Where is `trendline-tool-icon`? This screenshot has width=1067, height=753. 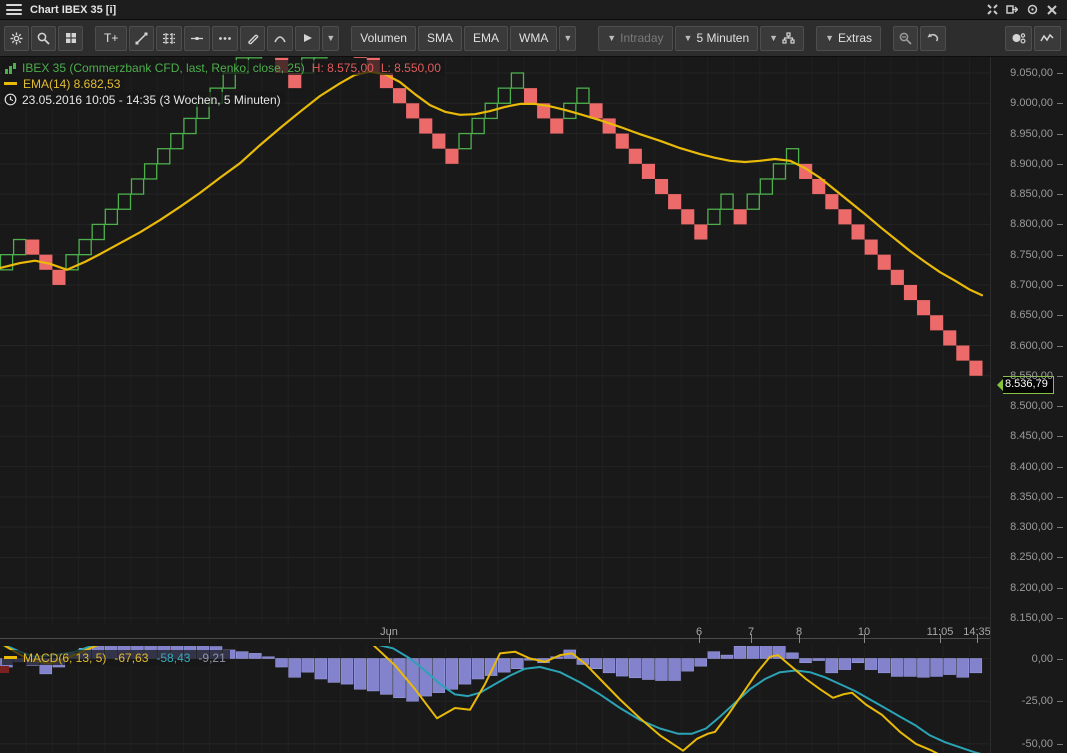
trendline-tool-icon is located at coordinates (142, 38).